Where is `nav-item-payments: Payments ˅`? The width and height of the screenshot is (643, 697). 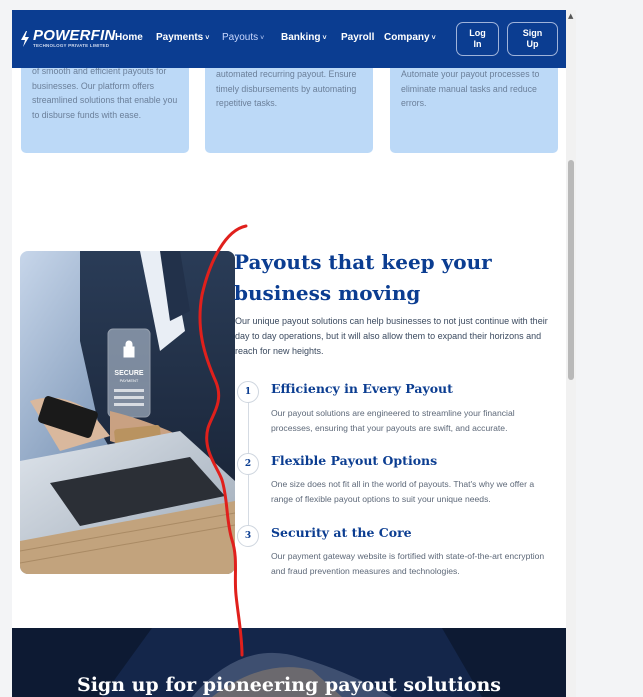 nav-item-payments: Payments ˅ is located at coordinates (182, 37).